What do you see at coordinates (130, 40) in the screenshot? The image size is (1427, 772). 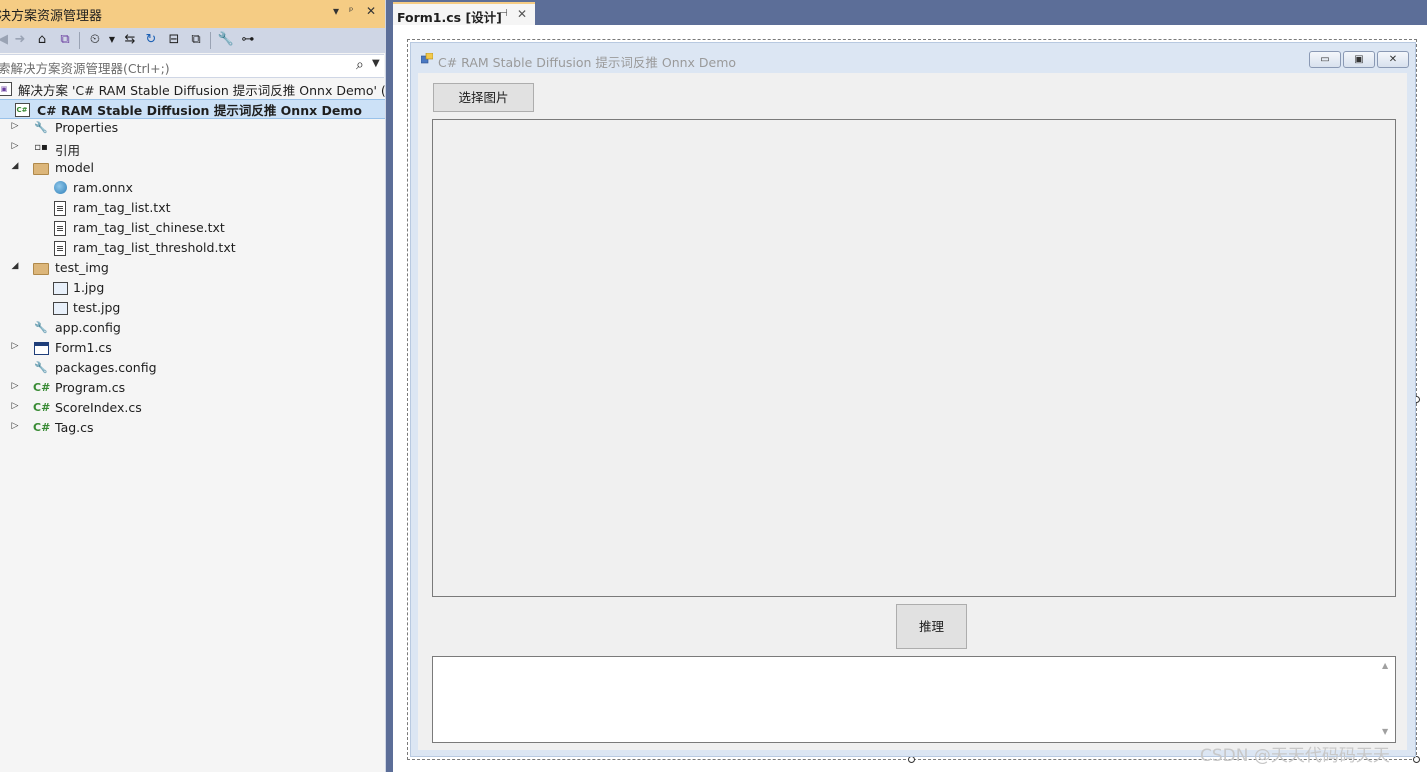 I see `sync-icon: ⇆` at bounding box center [130, 40].